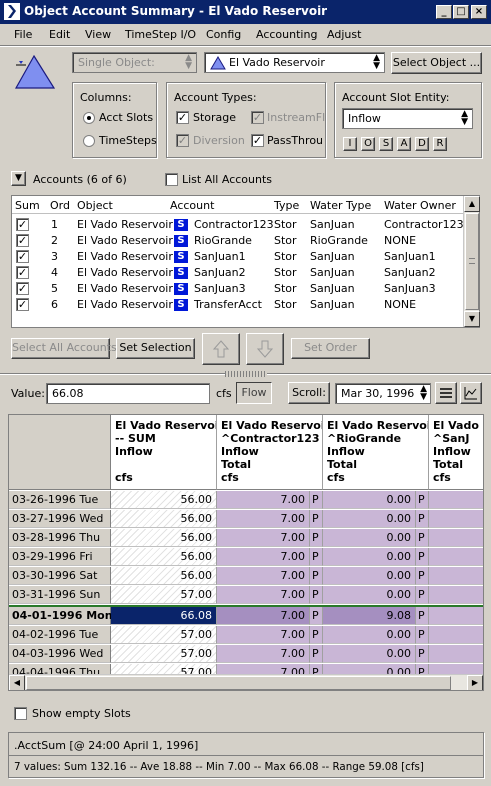 The image size is (491, 786). Describe the element at coordinates (294, 62) in the screenshot. I see `object-select: El Vado Reservoir ▲ ▼` at that location.